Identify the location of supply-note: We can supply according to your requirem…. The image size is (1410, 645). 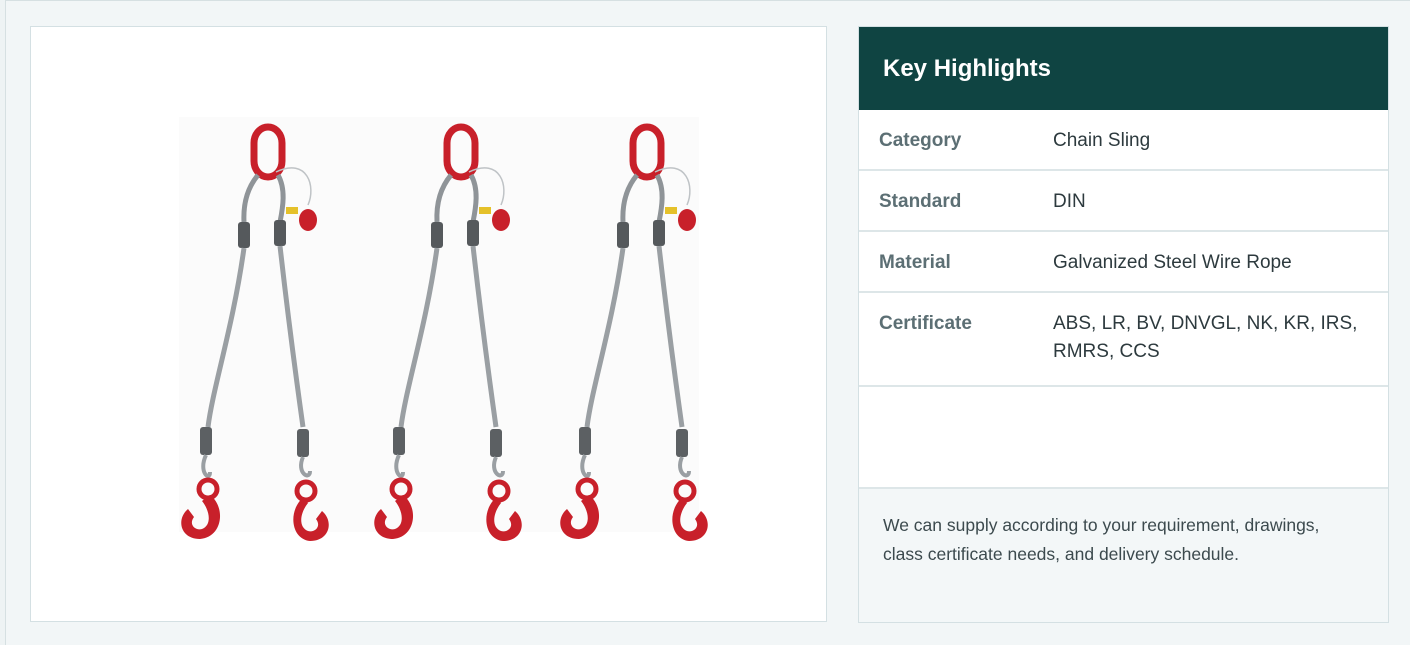
(1123, 555).